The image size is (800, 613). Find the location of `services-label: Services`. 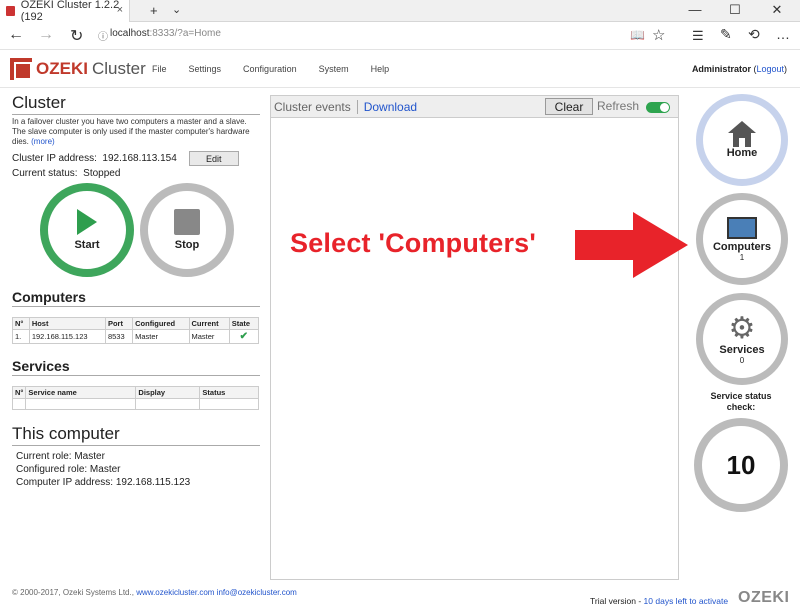

services-label: Services is located at coordinates (742, 349).